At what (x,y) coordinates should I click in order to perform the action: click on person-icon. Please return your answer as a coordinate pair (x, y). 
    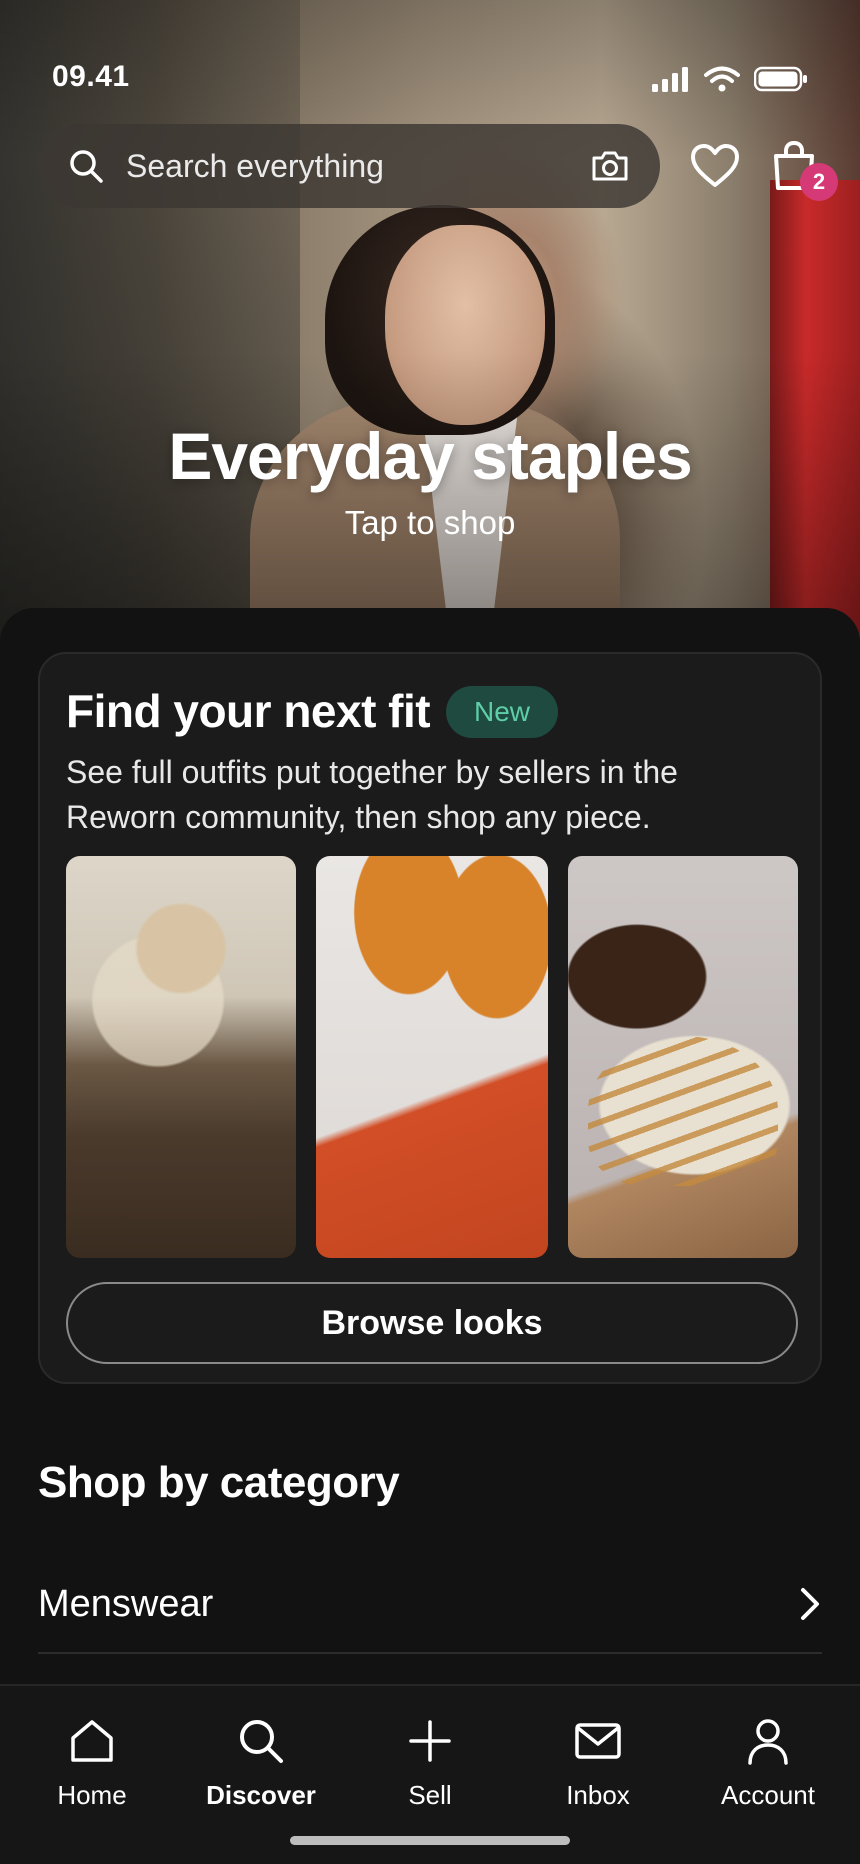
    Looking at the image, I should click on (768, 1742).